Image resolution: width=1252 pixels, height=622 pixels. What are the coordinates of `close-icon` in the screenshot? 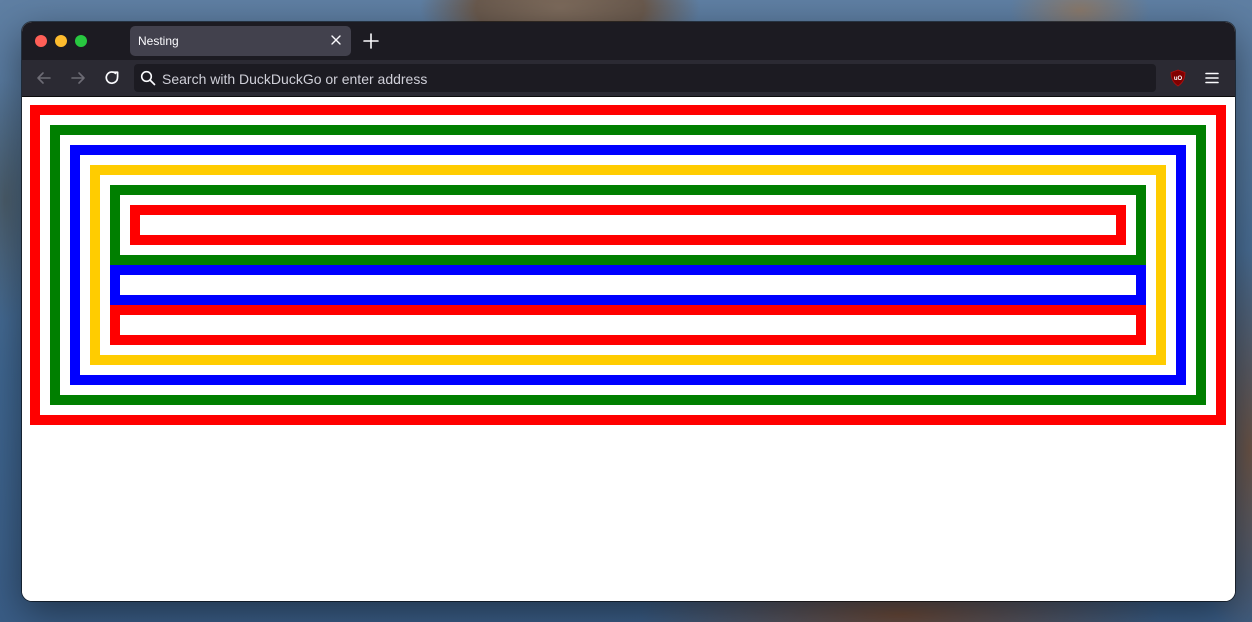 It's located at (336, 40).